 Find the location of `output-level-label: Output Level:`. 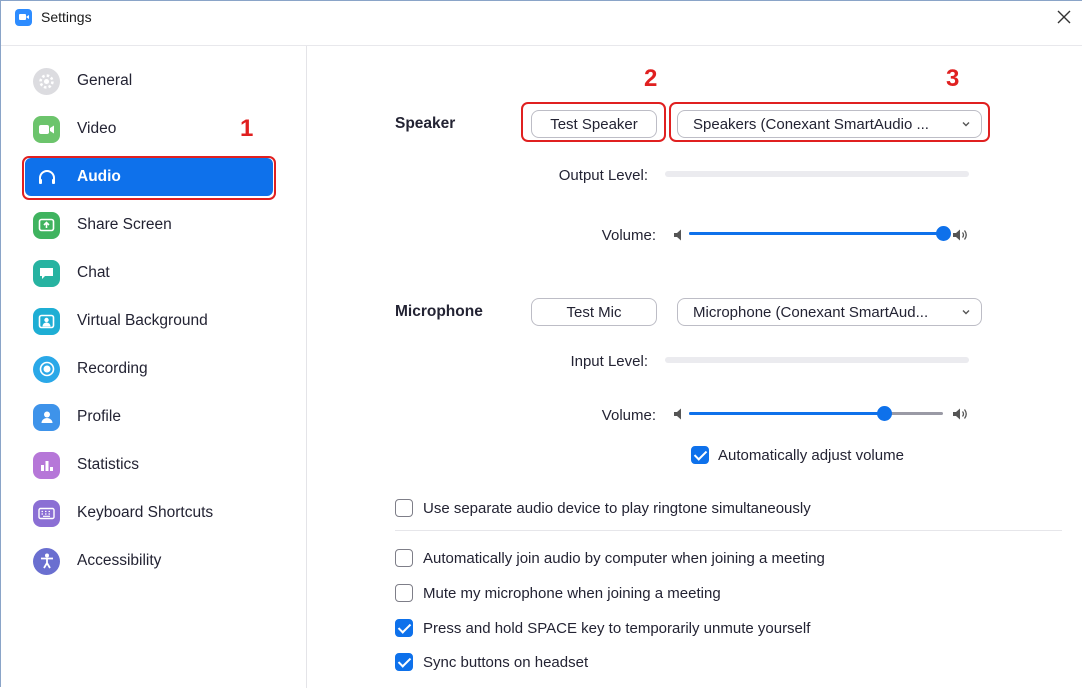

output-level-label: Output Level: is located at coordinates (603, 175).